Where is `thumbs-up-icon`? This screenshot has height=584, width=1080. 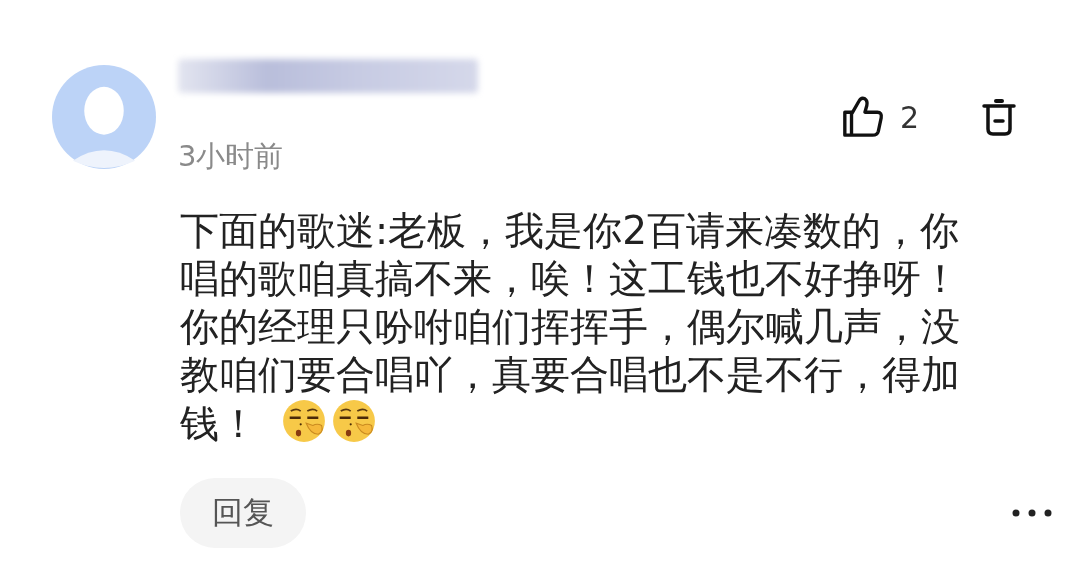 thumbs-up-icon is located at coordinates (863, 117).